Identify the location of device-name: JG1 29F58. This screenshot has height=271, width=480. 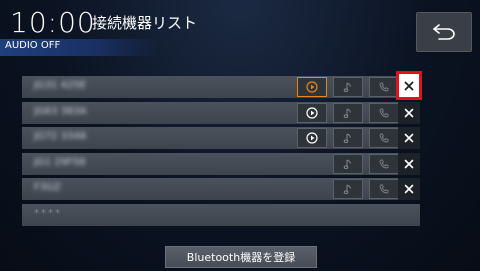
(60, 162).